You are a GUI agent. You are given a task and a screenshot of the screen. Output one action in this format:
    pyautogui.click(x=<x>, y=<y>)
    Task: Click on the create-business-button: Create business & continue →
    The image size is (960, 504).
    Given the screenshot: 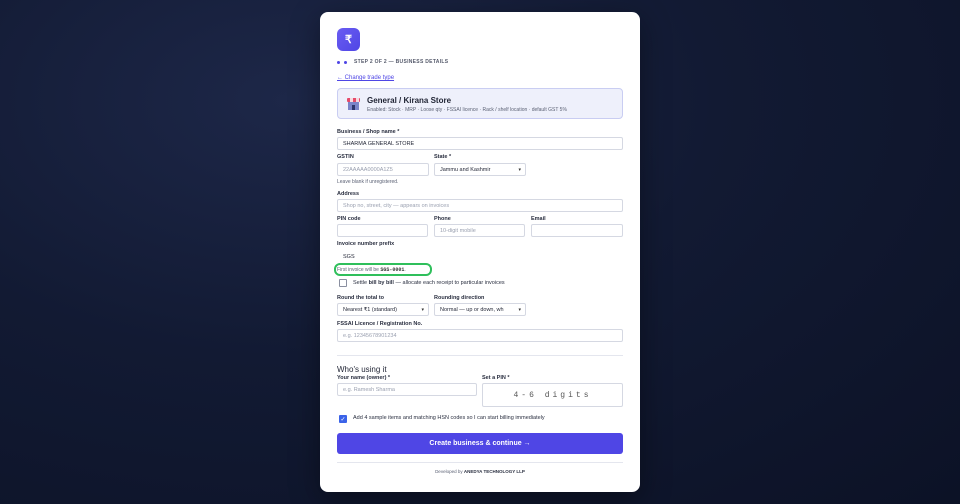 What is the action you would take?
    pyautogui.click(x=480, y=443)
    